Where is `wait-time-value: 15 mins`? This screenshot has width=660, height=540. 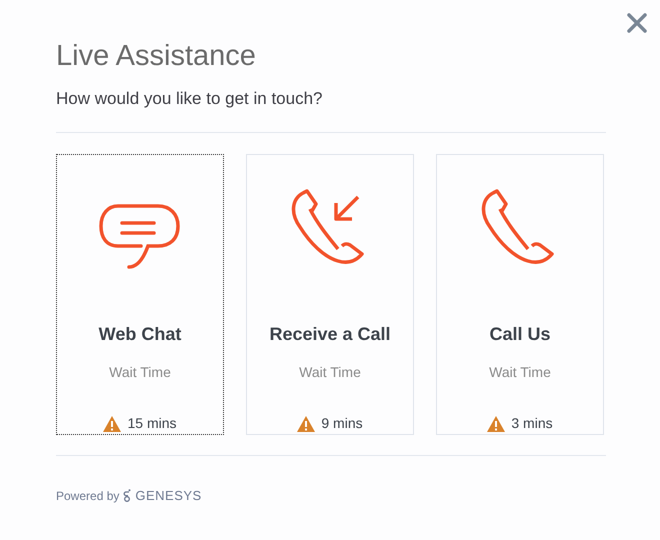
wait-time-value: 15 mins is located at coordinates (152, 423).